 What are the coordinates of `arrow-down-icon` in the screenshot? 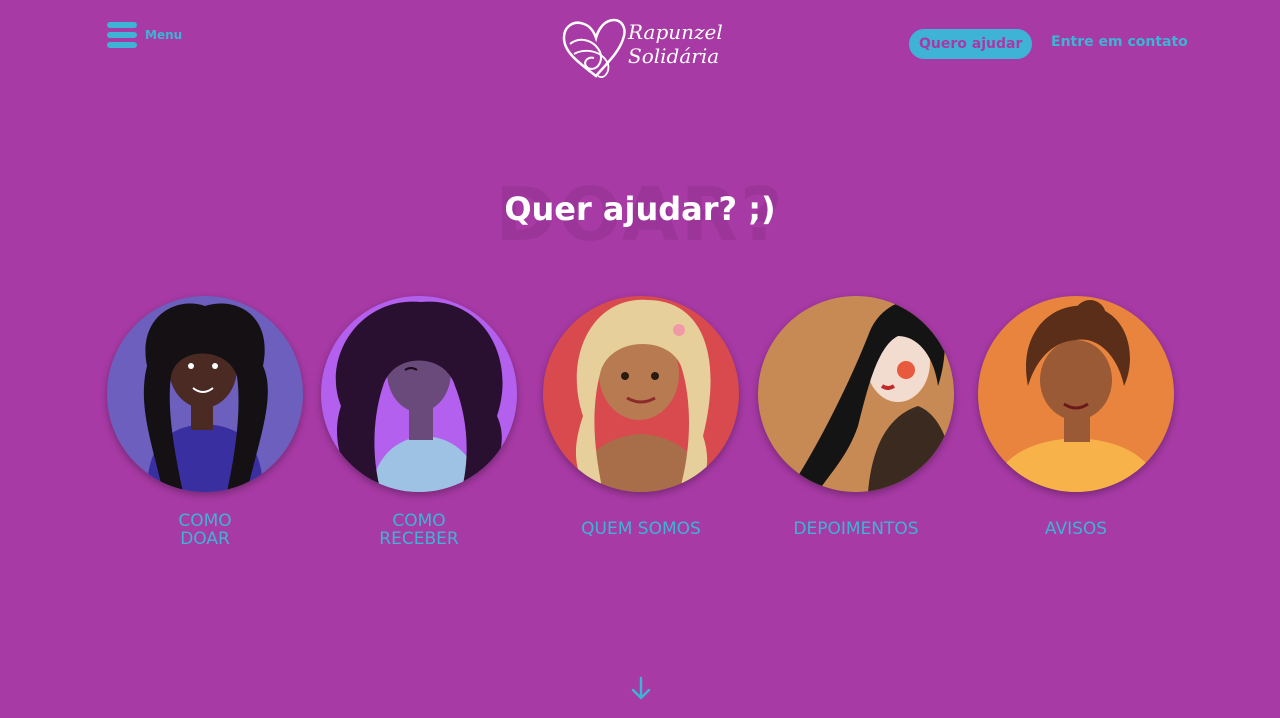 It's located at (641, 689).